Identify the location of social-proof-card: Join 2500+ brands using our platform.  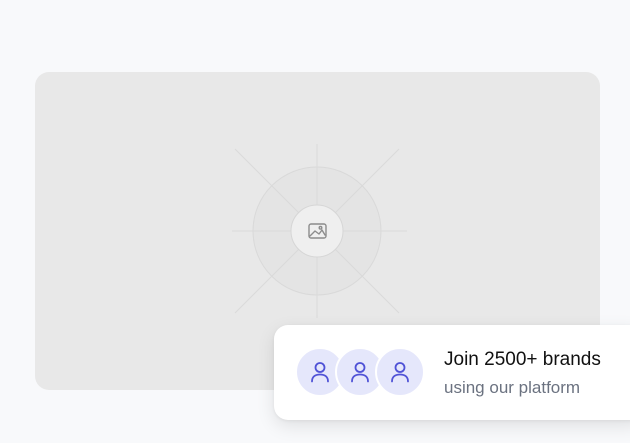
(452, 372).